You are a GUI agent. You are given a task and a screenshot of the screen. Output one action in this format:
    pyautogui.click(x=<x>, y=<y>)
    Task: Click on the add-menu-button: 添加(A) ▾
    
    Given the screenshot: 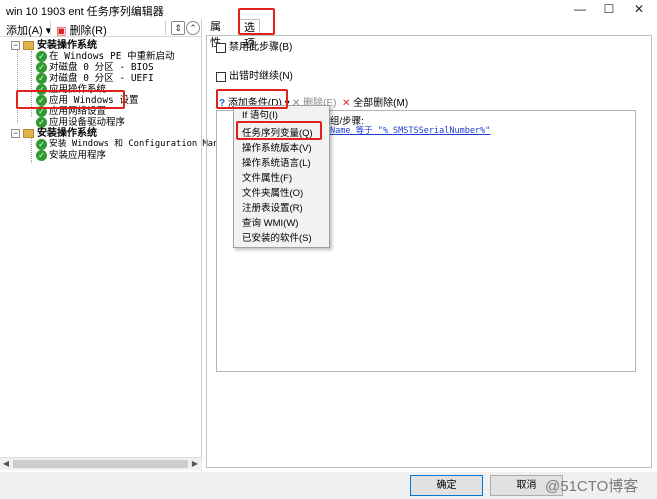 What is the action you would take?
    pyautogui.click(x=28, y=30)
    